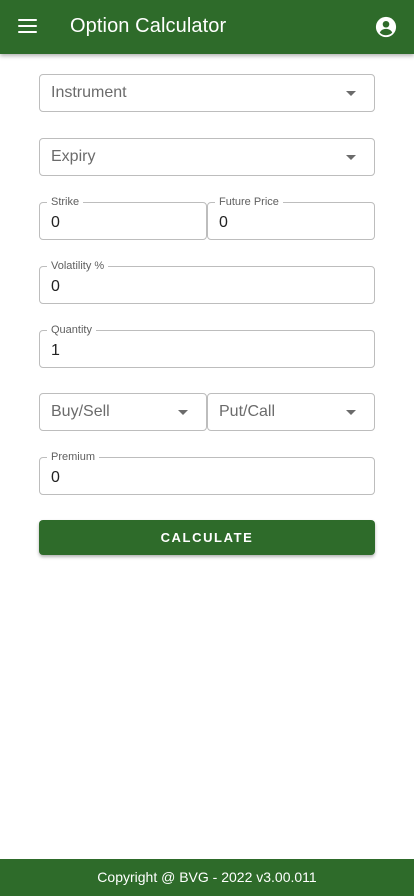 This screenshot has width=414, height=896. What do you see at coordinates (71, 330) in the screenshot?
I see `quantity-label: Quantity` at bounding box center [71, 330].